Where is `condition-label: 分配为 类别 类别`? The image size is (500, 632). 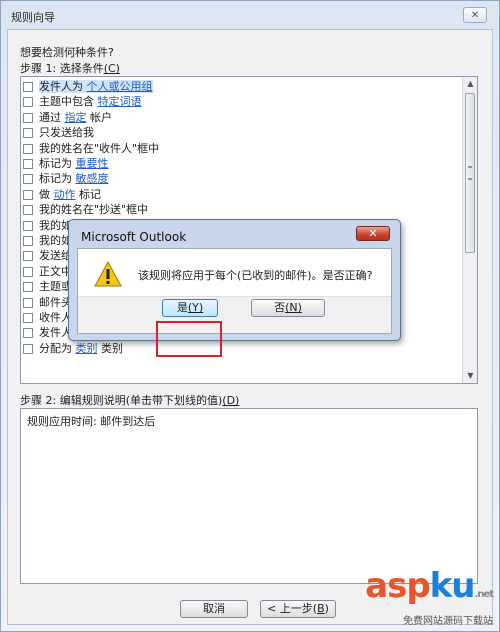
condition-label: 分配为 类别 类别 is located at coordinates (81, 348).